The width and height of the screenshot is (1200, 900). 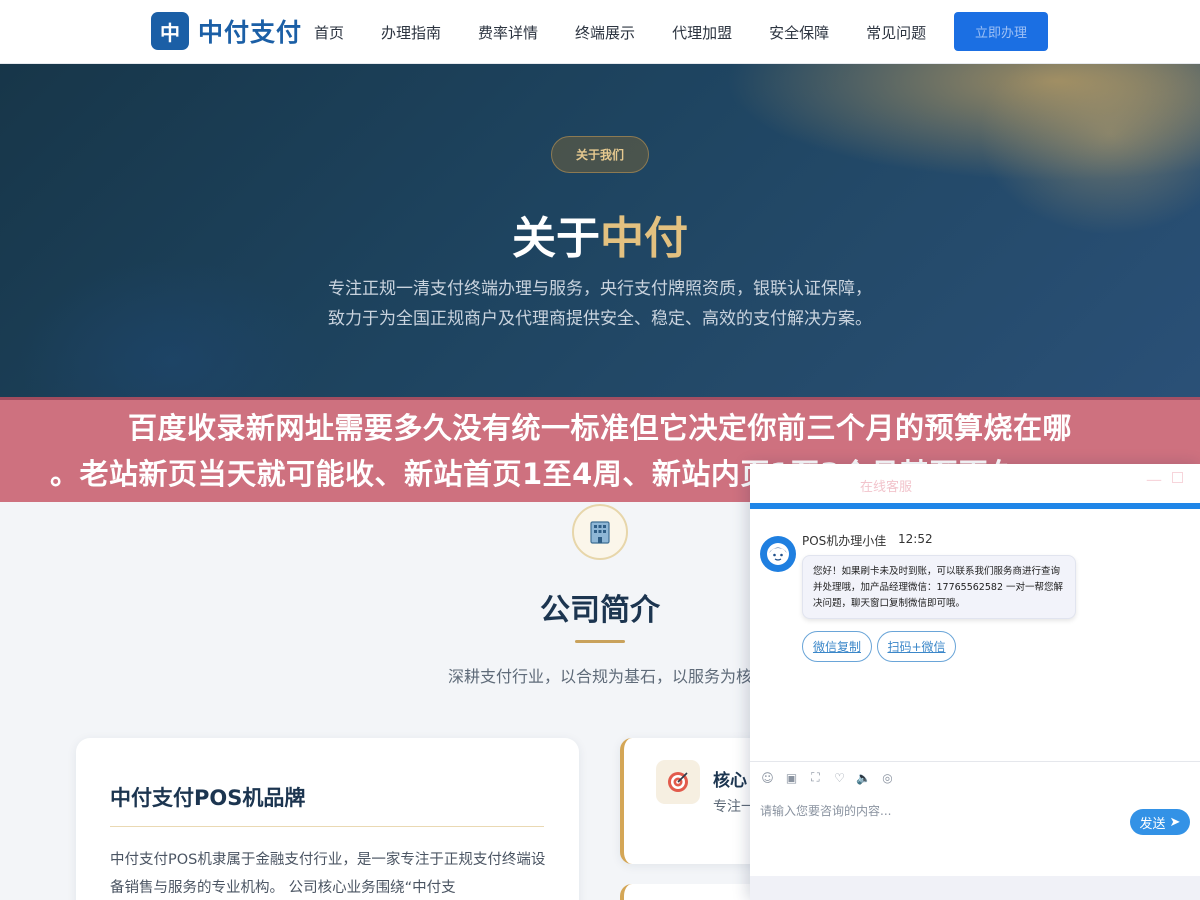 What do you see at coordinates (839, 777) in the screenshot?
I see `rating-icon: ♡` at bounding box center [839, 777].